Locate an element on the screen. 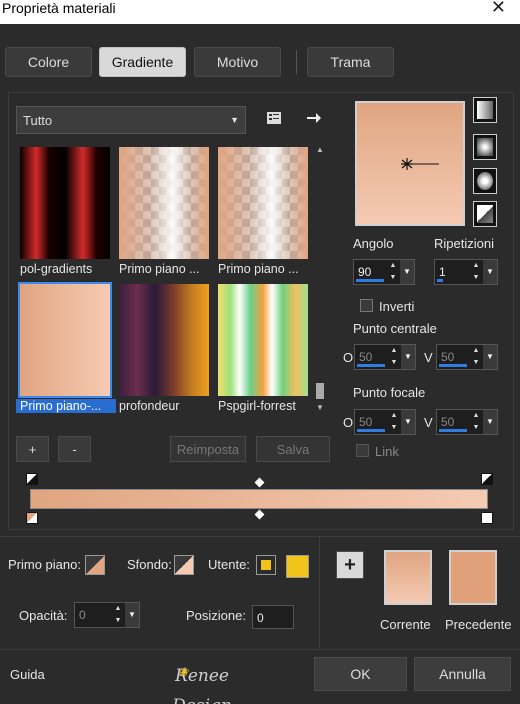 The height and width of the screenshot is (704, 520). invert-checkbox is located at coordinates (366, 305).